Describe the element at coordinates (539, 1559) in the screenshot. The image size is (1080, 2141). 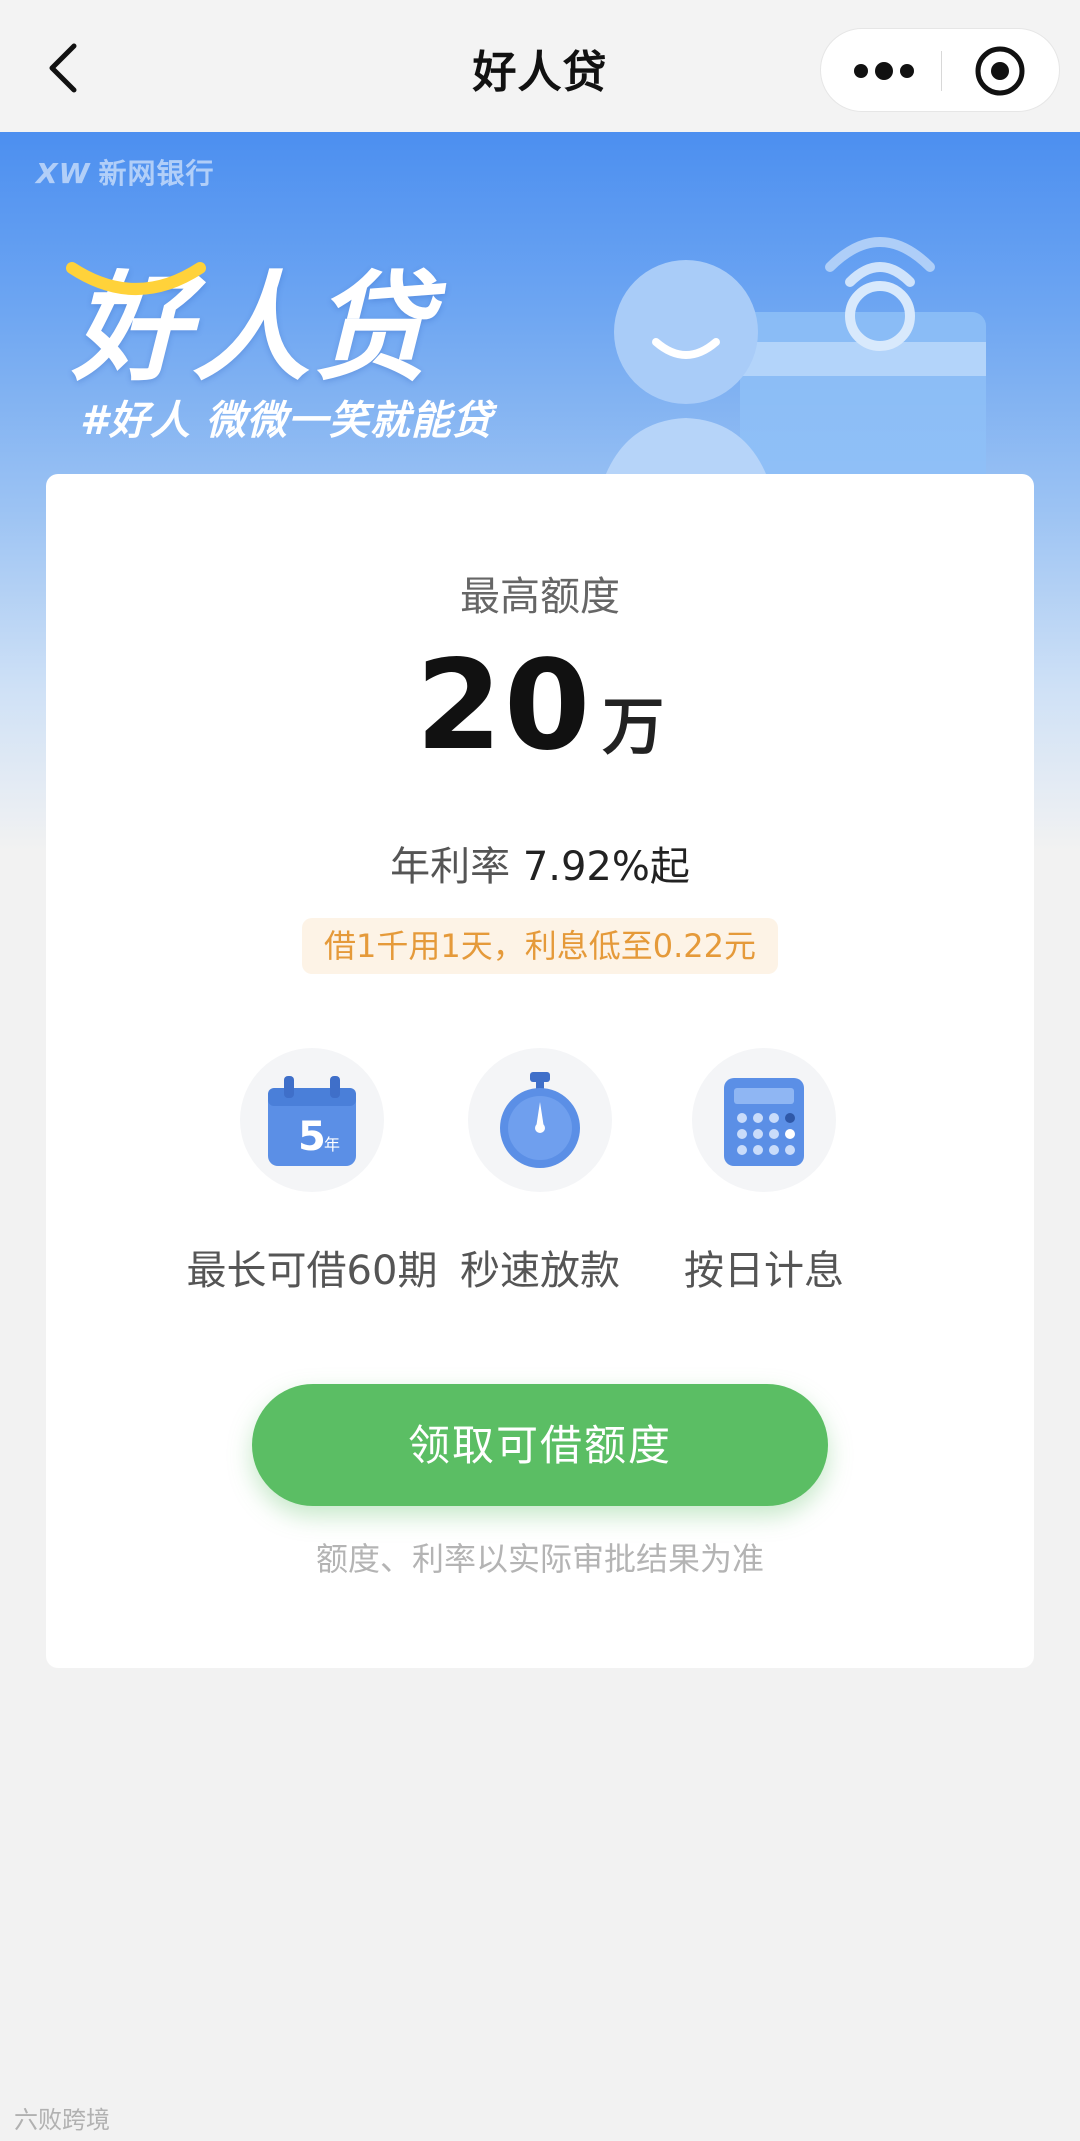
I see `disclaimer-text: 额度、利率以实际审批结果为准` at that location.